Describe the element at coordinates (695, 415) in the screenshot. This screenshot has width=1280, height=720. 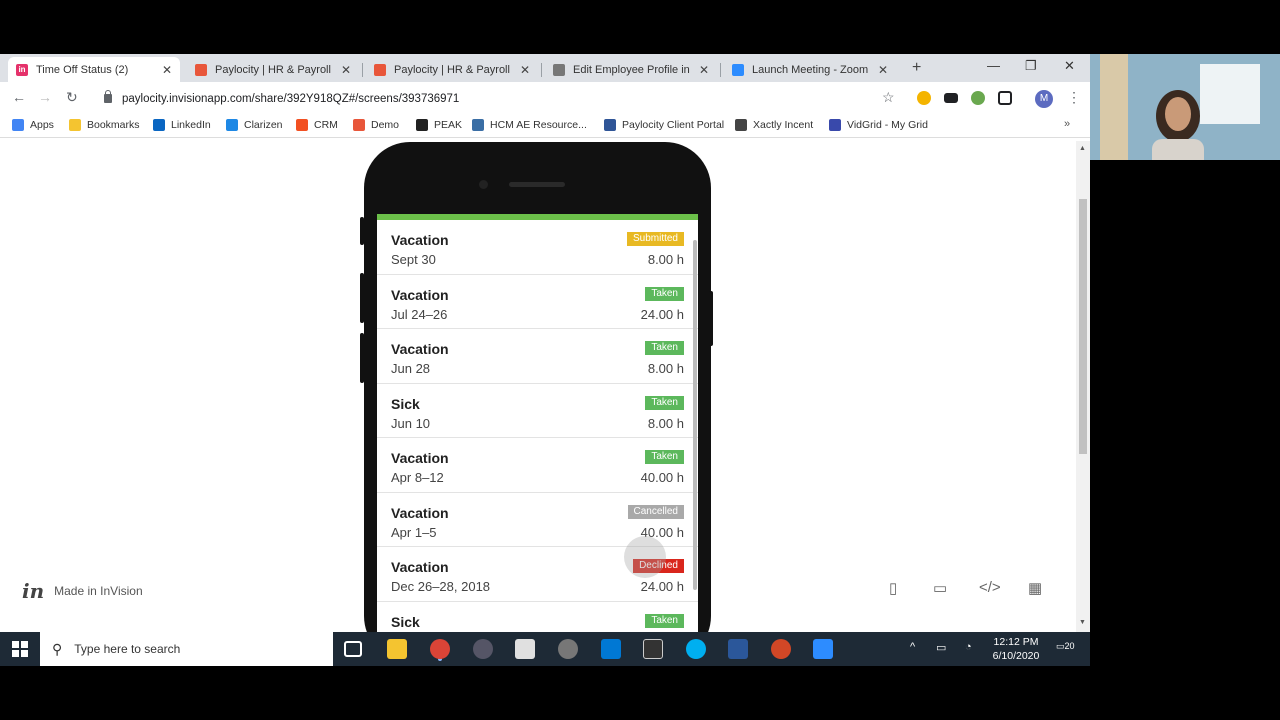
I see `list-scrollbar` at that location.